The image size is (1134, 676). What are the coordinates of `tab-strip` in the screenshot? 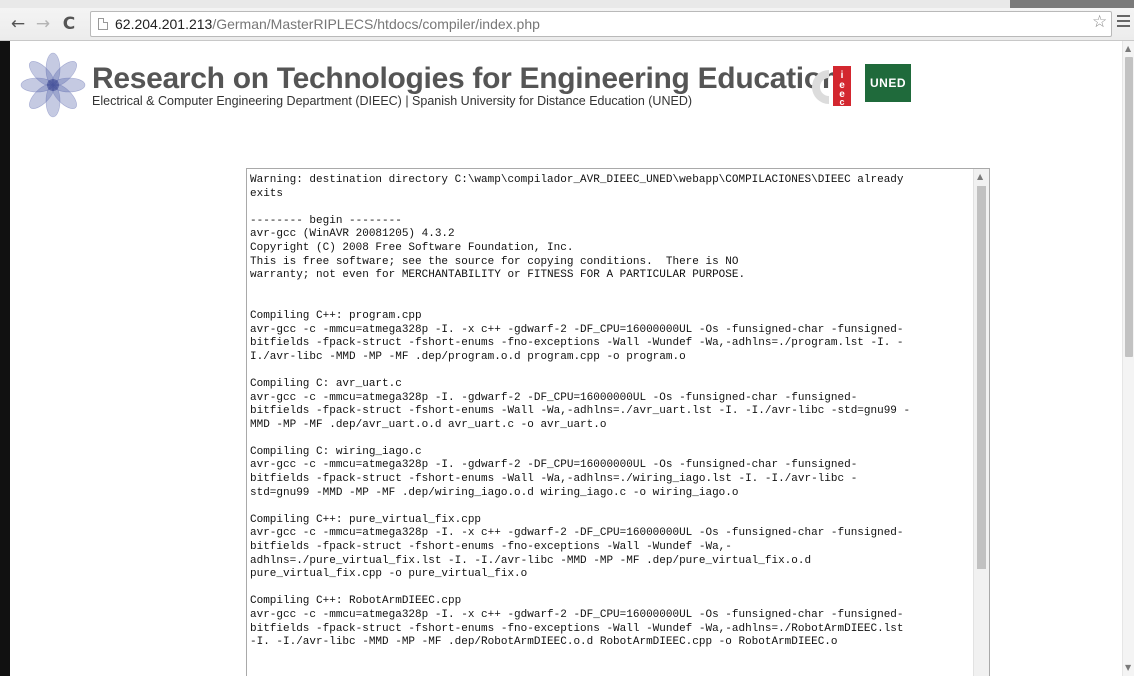 It's located at (567, 4).